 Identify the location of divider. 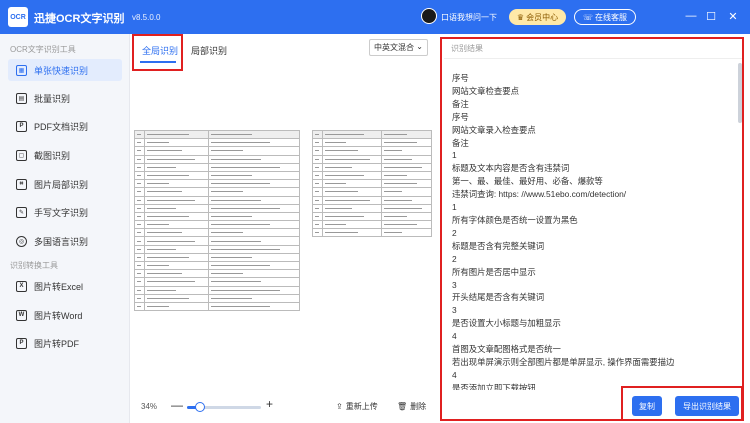
(593, 58).